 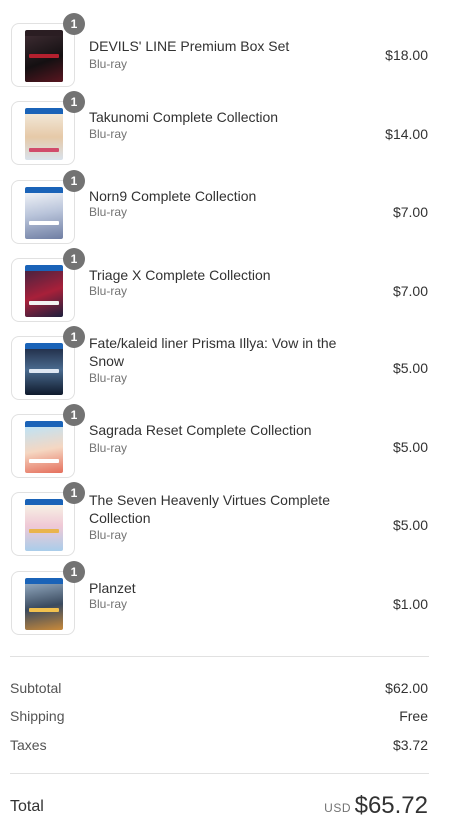 I want to click on product-title: DEVILS' LINE Premium Box Set, so click(x=189, y=46).